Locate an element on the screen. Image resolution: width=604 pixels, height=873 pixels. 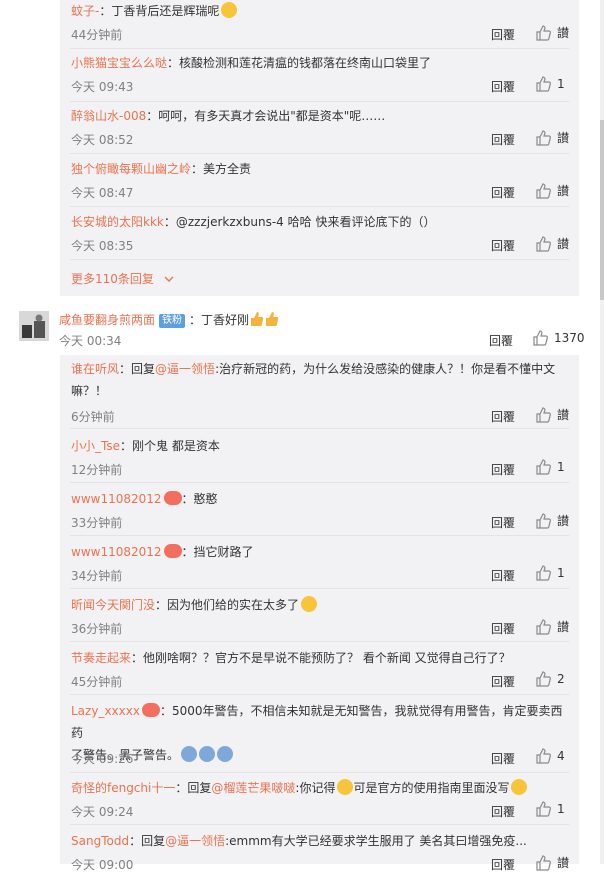
reply-username: 独个俯瞰每颗山幽之岭 is located at coordinates (131, 169).